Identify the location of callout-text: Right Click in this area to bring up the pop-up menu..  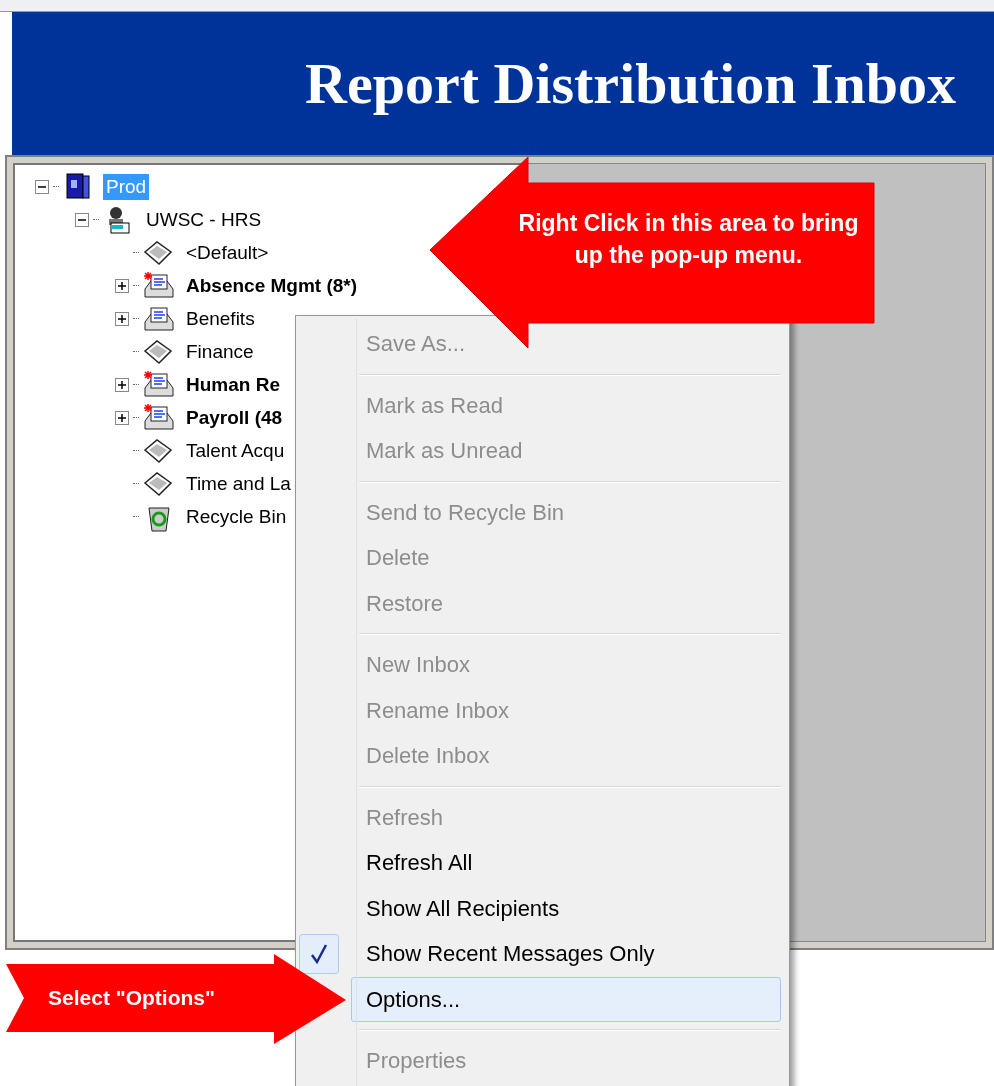
(688, 239).